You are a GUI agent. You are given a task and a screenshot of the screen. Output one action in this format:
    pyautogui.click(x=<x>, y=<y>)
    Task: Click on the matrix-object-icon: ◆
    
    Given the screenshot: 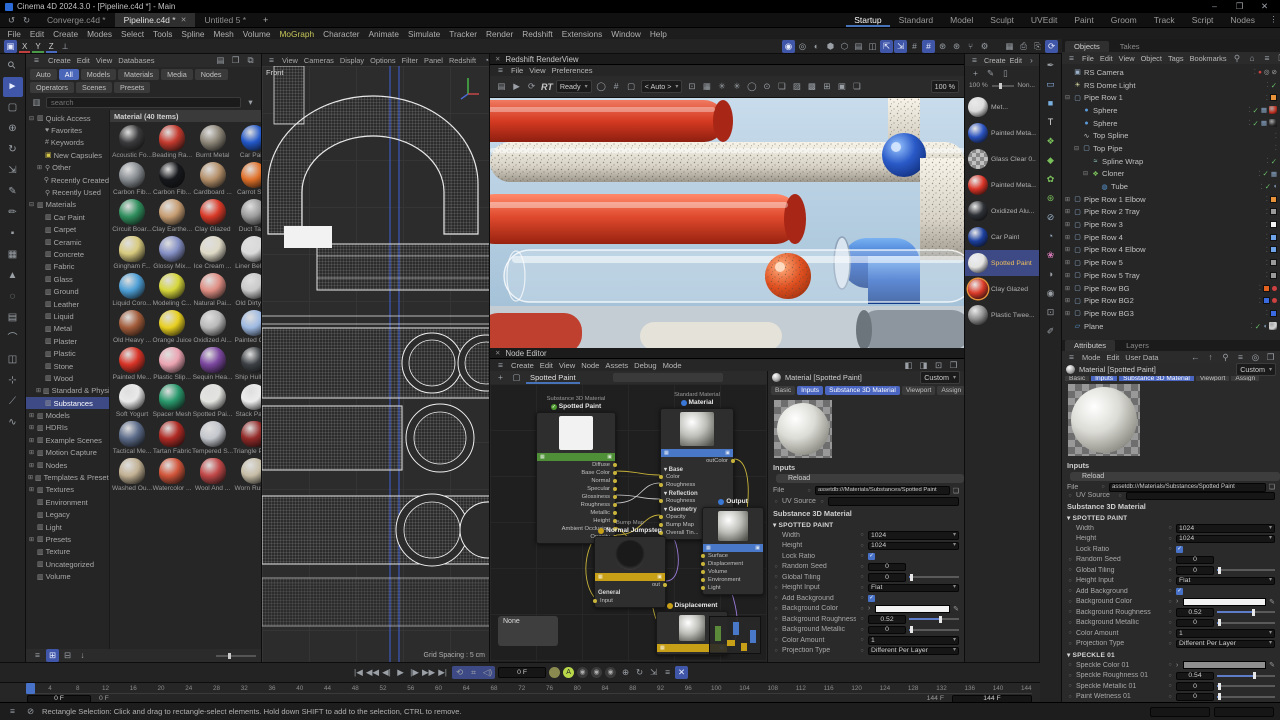 What is the action you would take?
    pyautogui.click(x=1051, y=160)
    